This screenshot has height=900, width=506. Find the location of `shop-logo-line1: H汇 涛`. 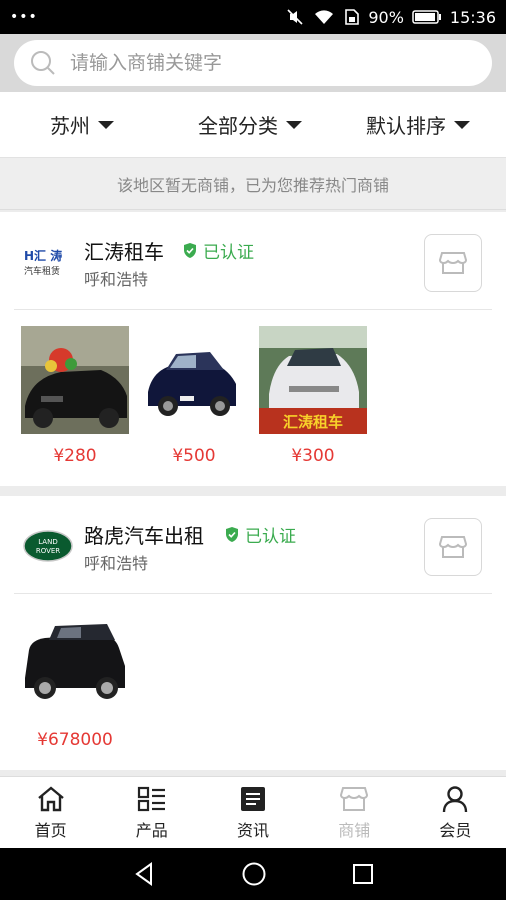

shop-logo-line1: H汇 涛 is located at coordinates (43, 255).